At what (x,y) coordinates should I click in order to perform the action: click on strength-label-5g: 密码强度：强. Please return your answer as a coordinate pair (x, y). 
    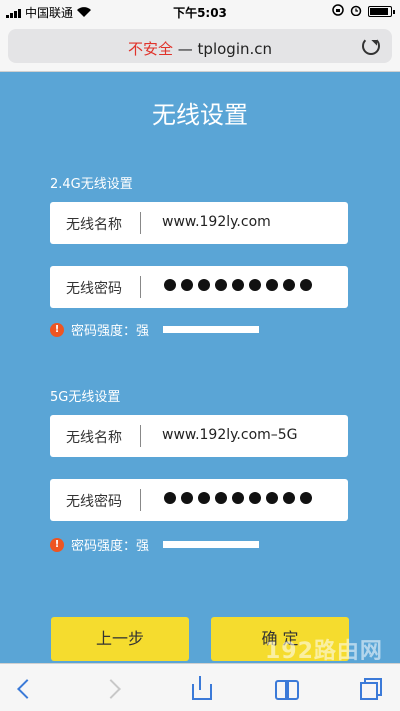
    Looking at the image, I should click on (110, 546).